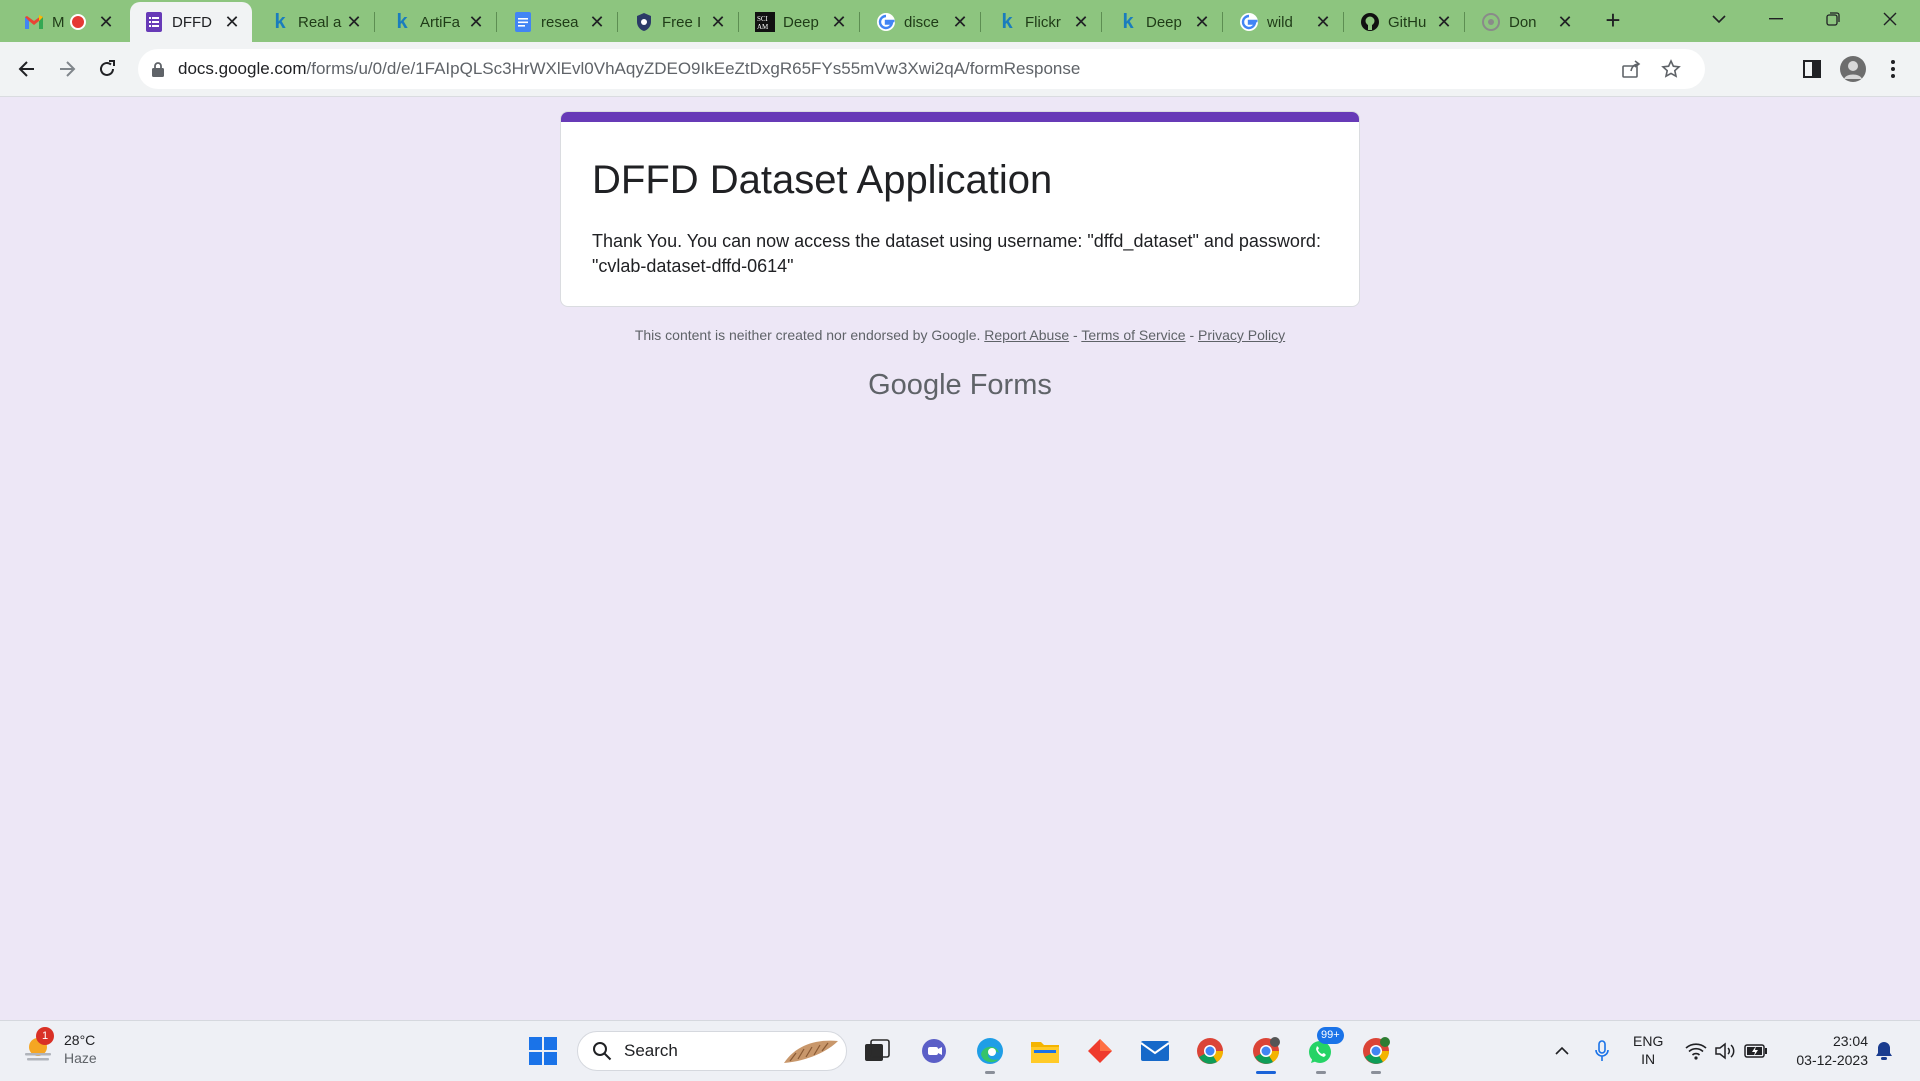  Describe the element at coordinates (822, 180) in the screenshot. I see `form-title: DFFD Dataset Application` at that location.